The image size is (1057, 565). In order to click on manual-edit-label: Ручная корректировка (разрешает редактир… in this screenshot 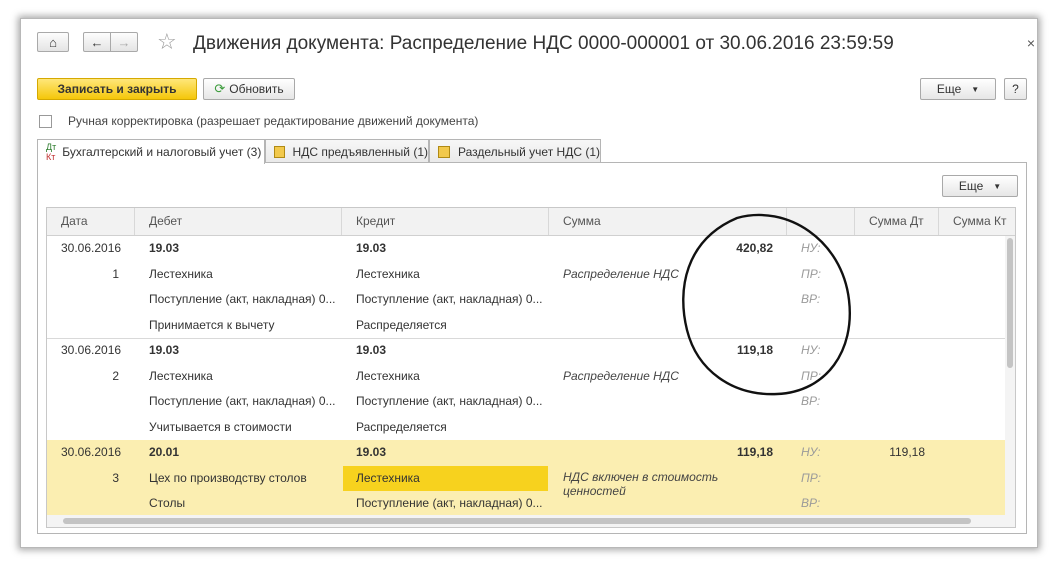, I will do `click(273, 121)`.